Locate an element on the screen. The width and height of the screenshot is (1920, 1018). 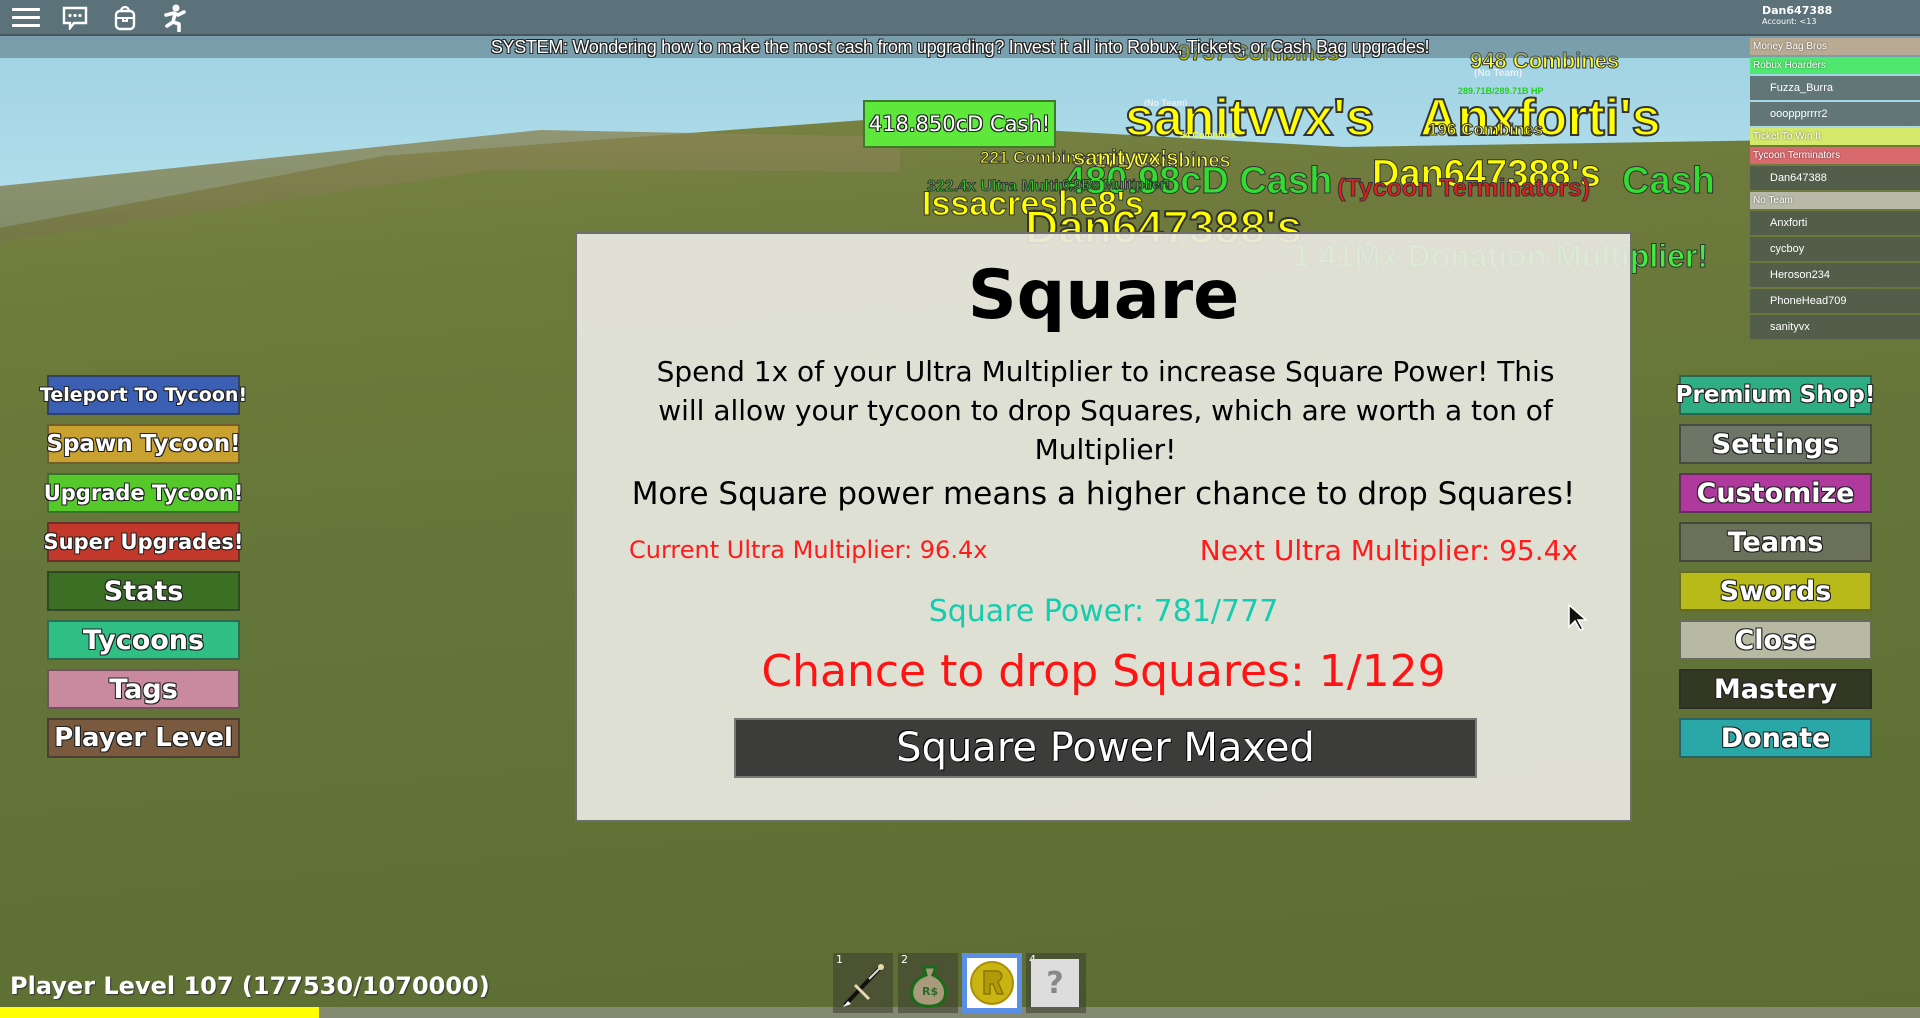
drop-chance: Chance to drop Squares: 1/129 is located at coordinates (1103, 671).